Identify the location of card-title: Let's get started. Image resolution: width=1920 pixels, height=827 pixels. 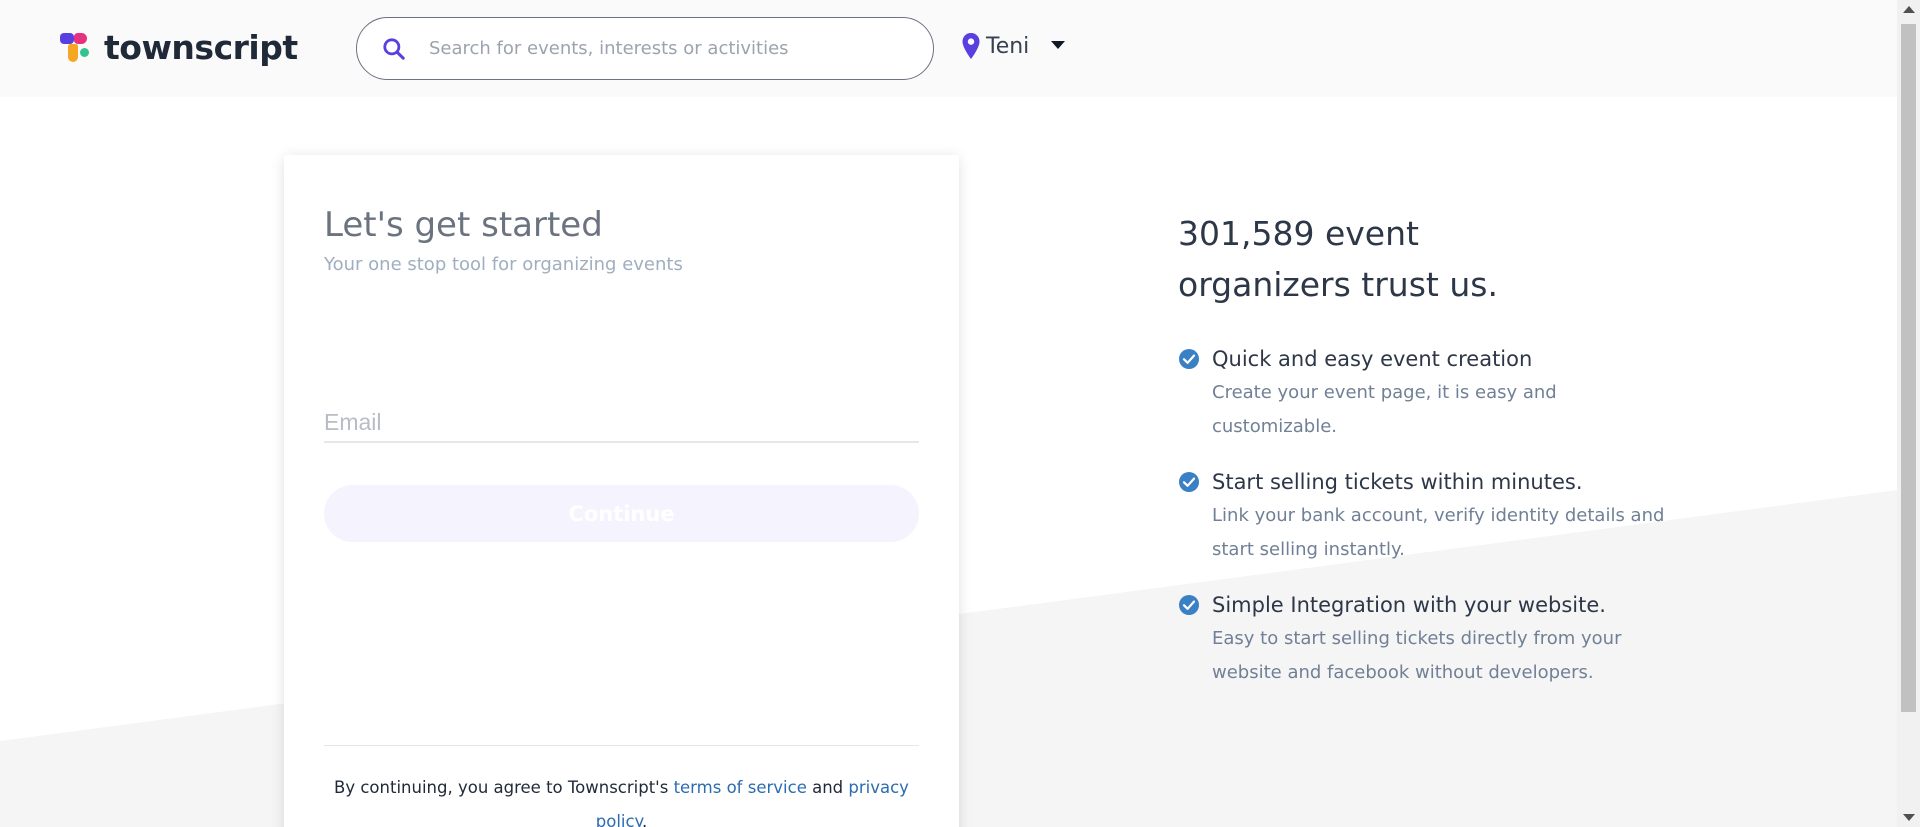
(463, 225).